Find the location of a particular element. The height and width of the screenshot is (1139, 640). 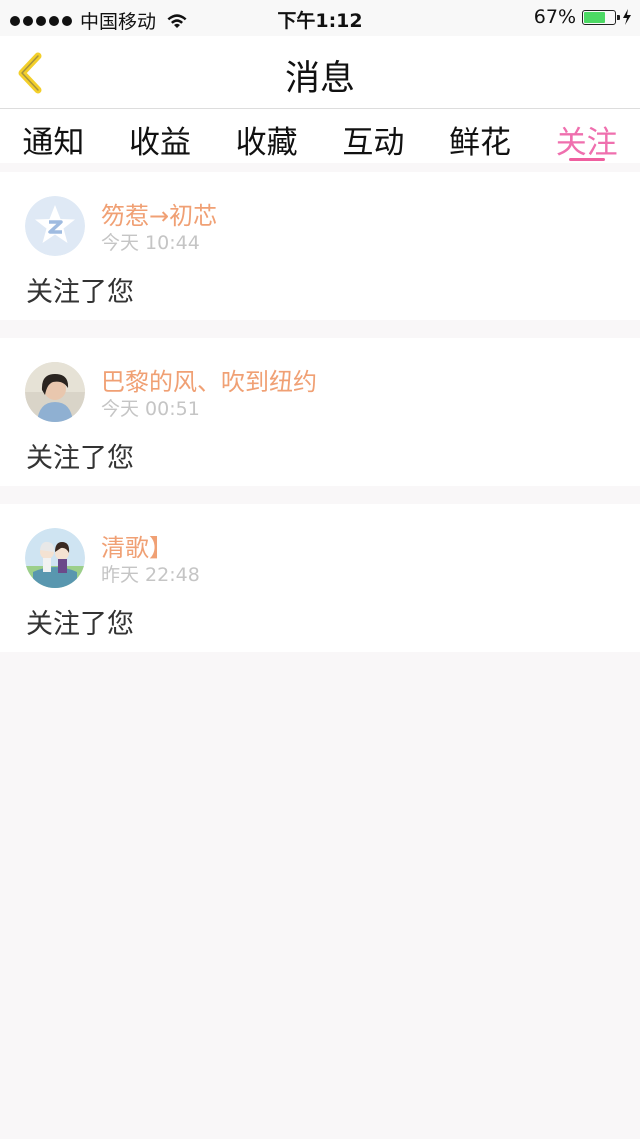

tab-follows: 关注 is located at coordinates (586, 136).